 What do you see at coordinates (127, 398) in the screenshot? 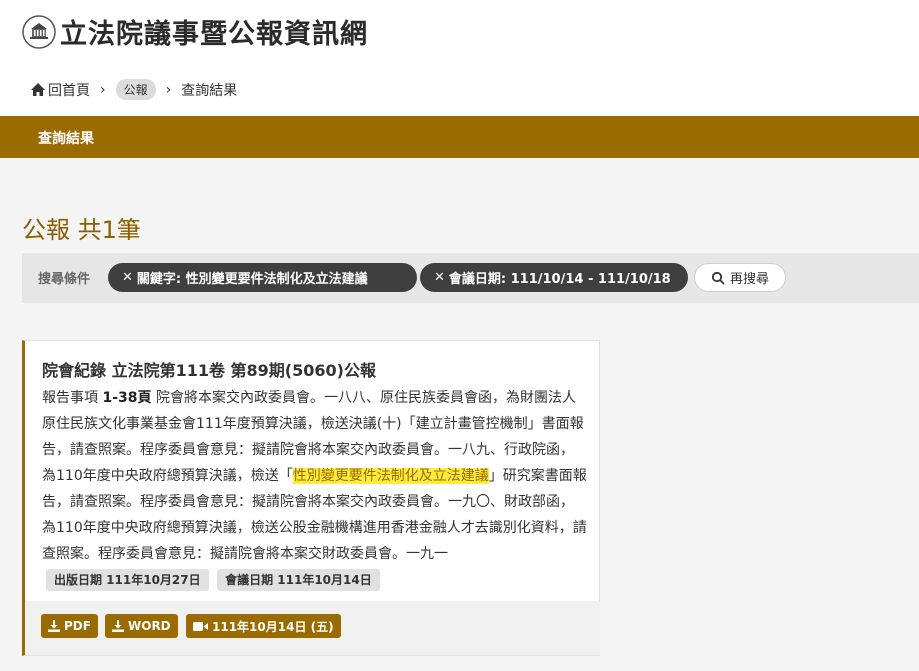
I see `page-range: 1-38頁` at bounding box center [127, 398].